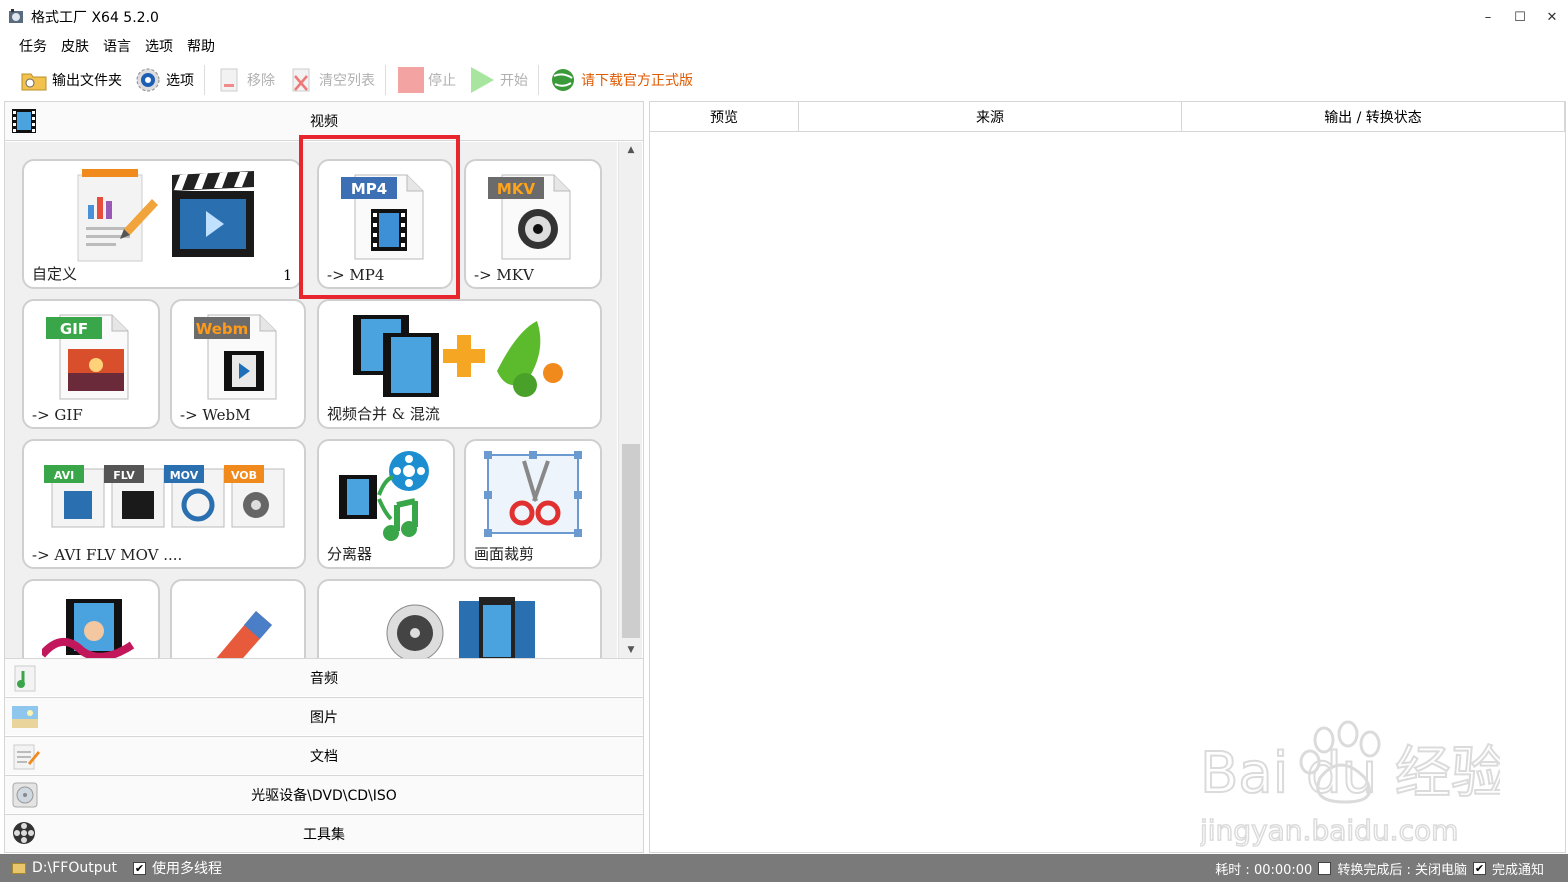 This screenshot has width=1568, height=882. I want to click on category-document: 文档, so click(324, 755).